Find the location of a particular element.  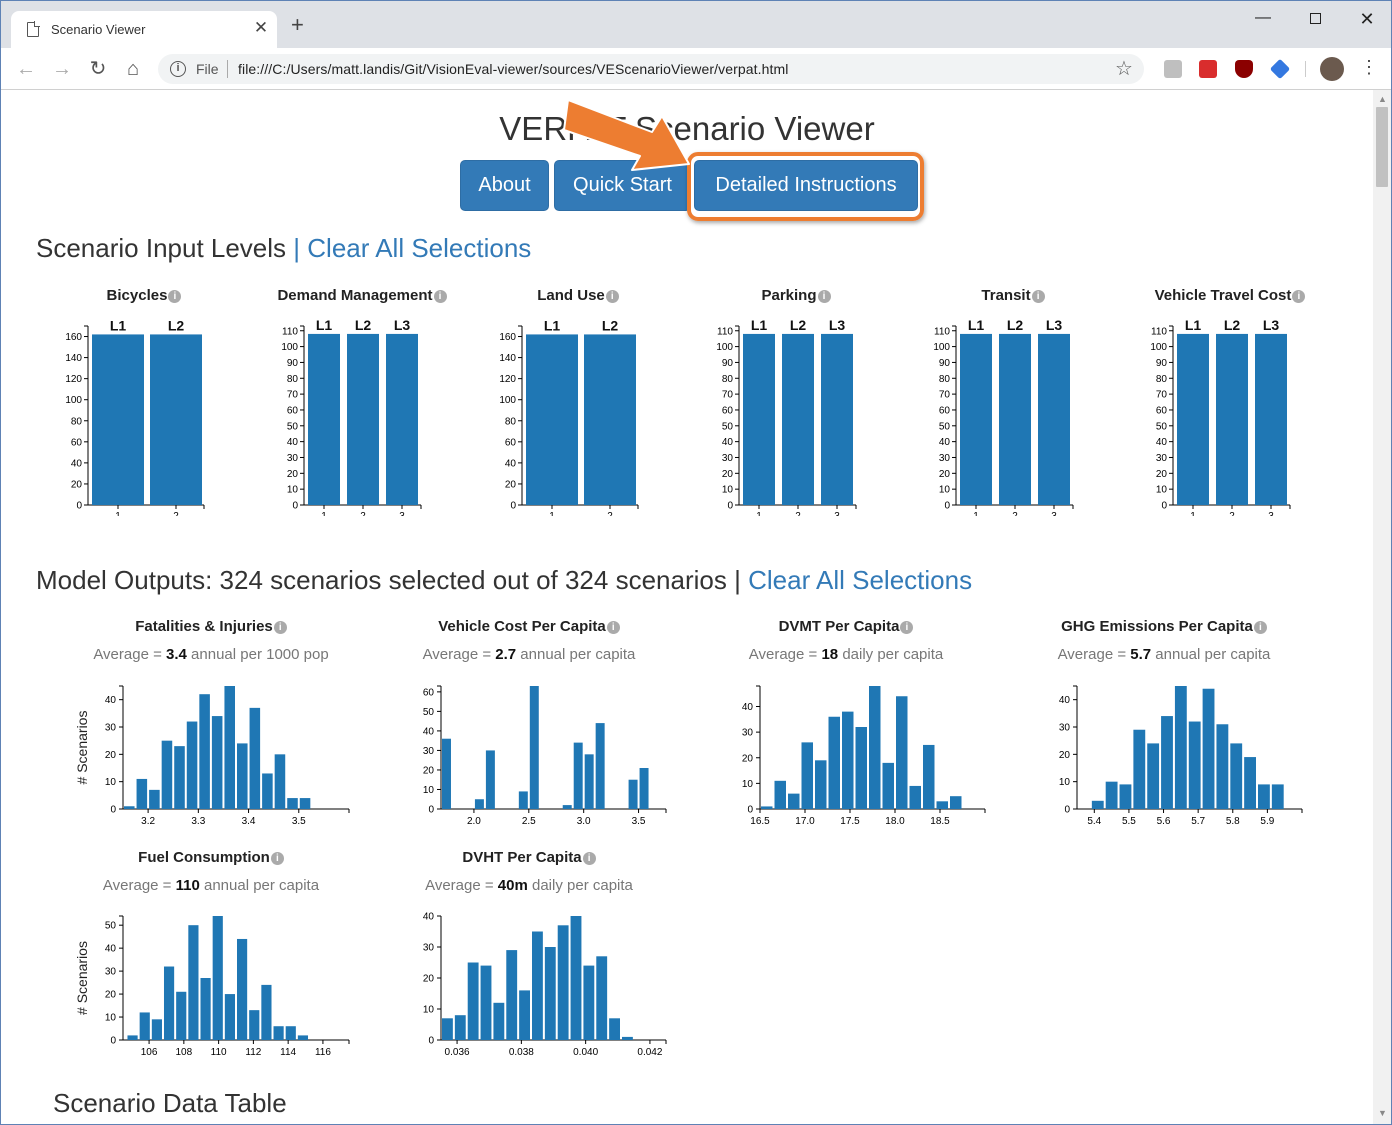

close-tab-icon: ✕ is located at coordinates (261, 28).